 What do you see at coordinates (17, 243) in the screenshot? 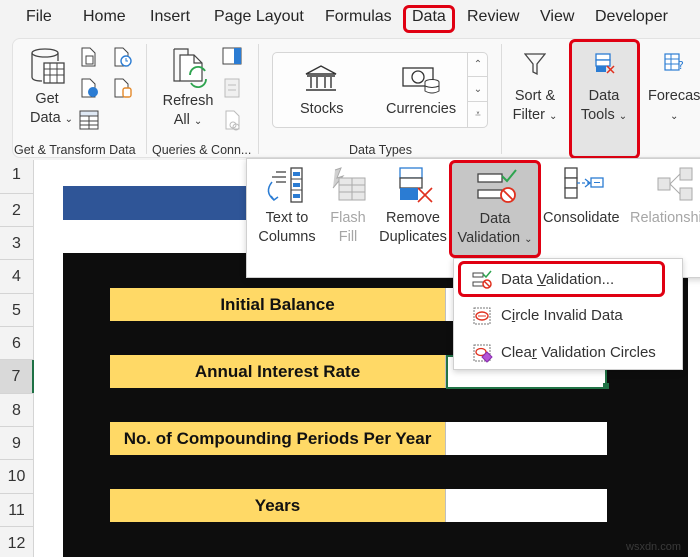
I see `row-header: 3` at bounding box center [17, 243].